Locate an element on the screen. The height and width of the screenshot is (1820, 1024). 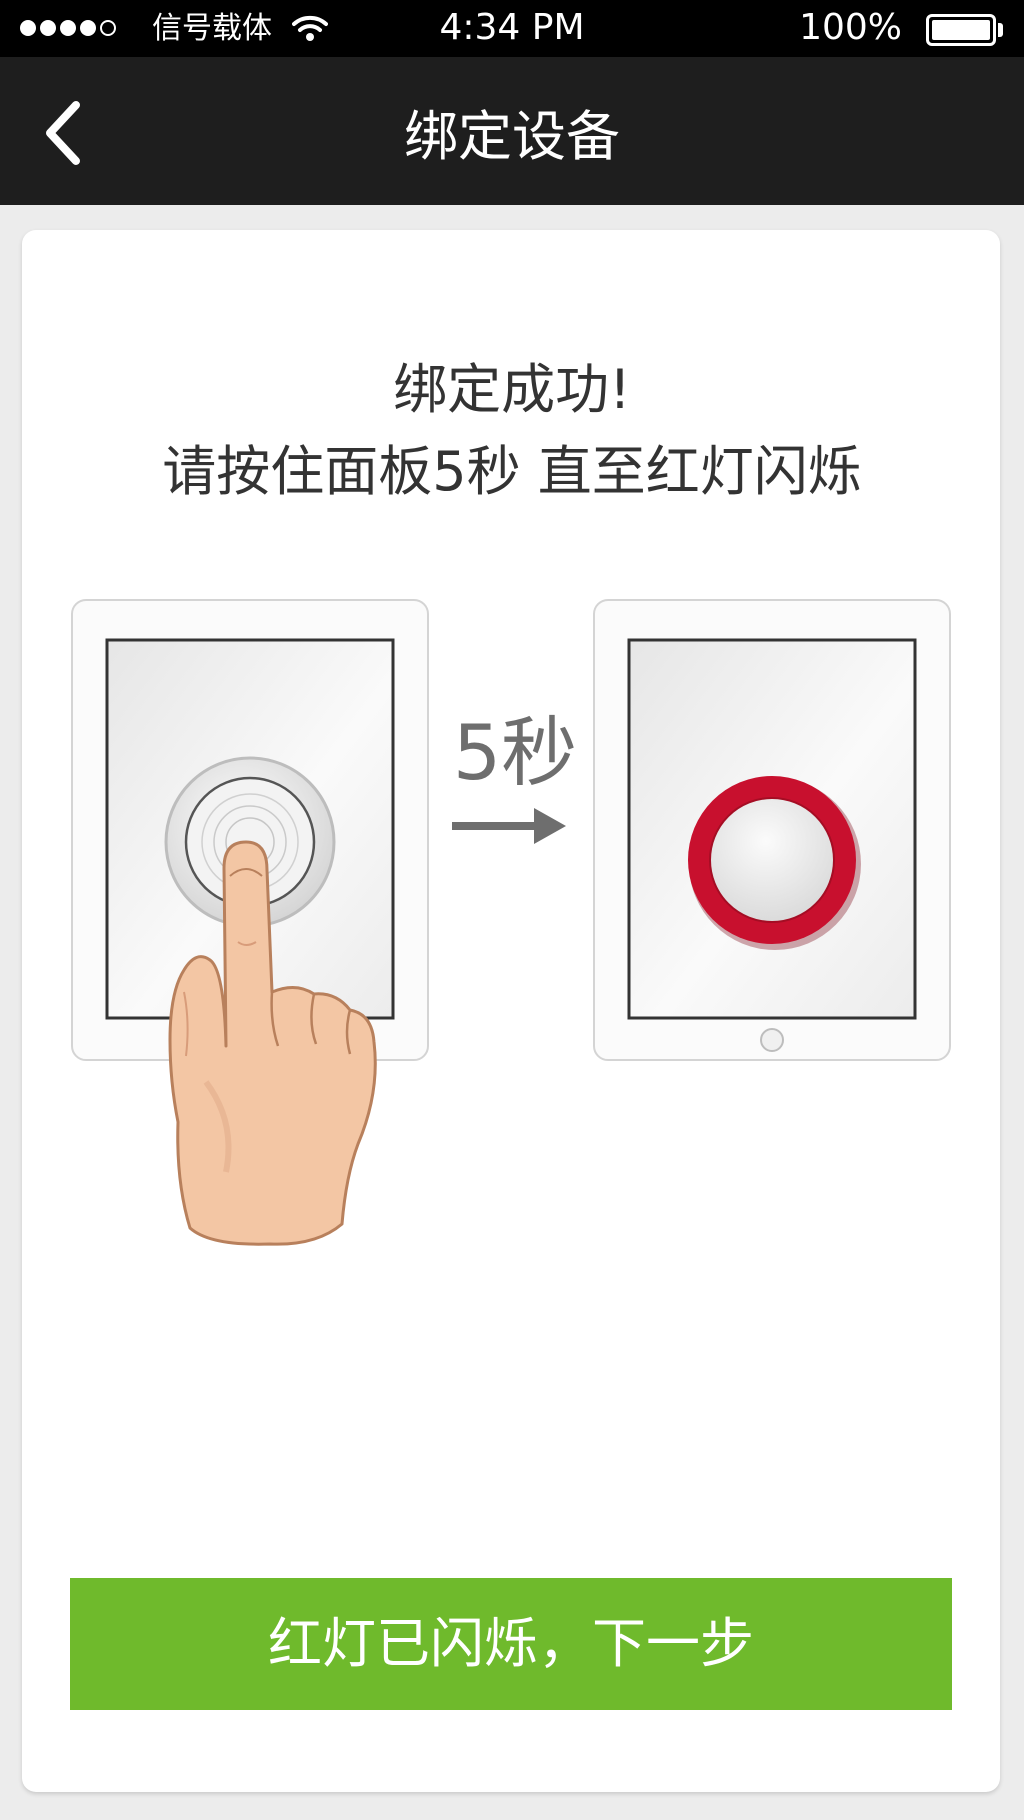
status-bar: 信号载体 4:34 PM 100% is located at coordinates (512, 28).